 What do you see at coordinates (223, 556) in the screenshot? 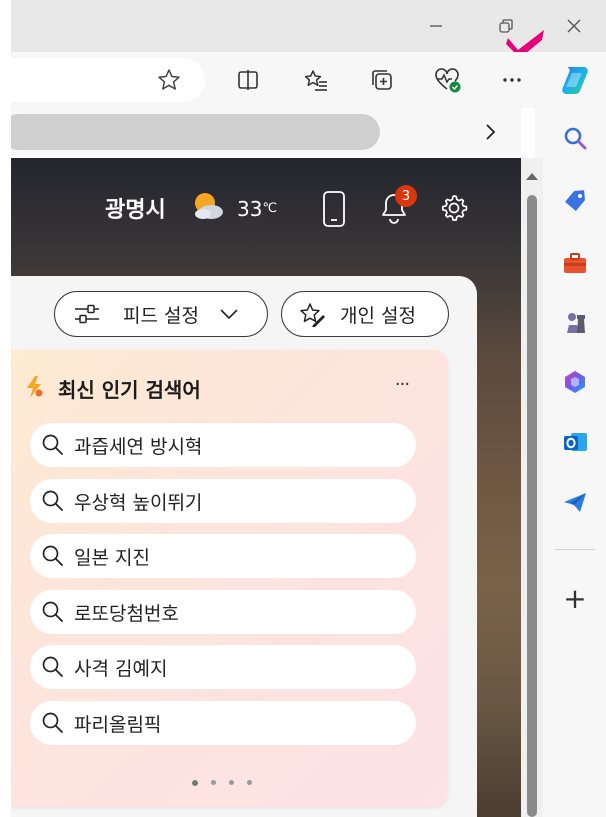
I see `trending-item: 일본 지진` at bounding box center [223, 556].